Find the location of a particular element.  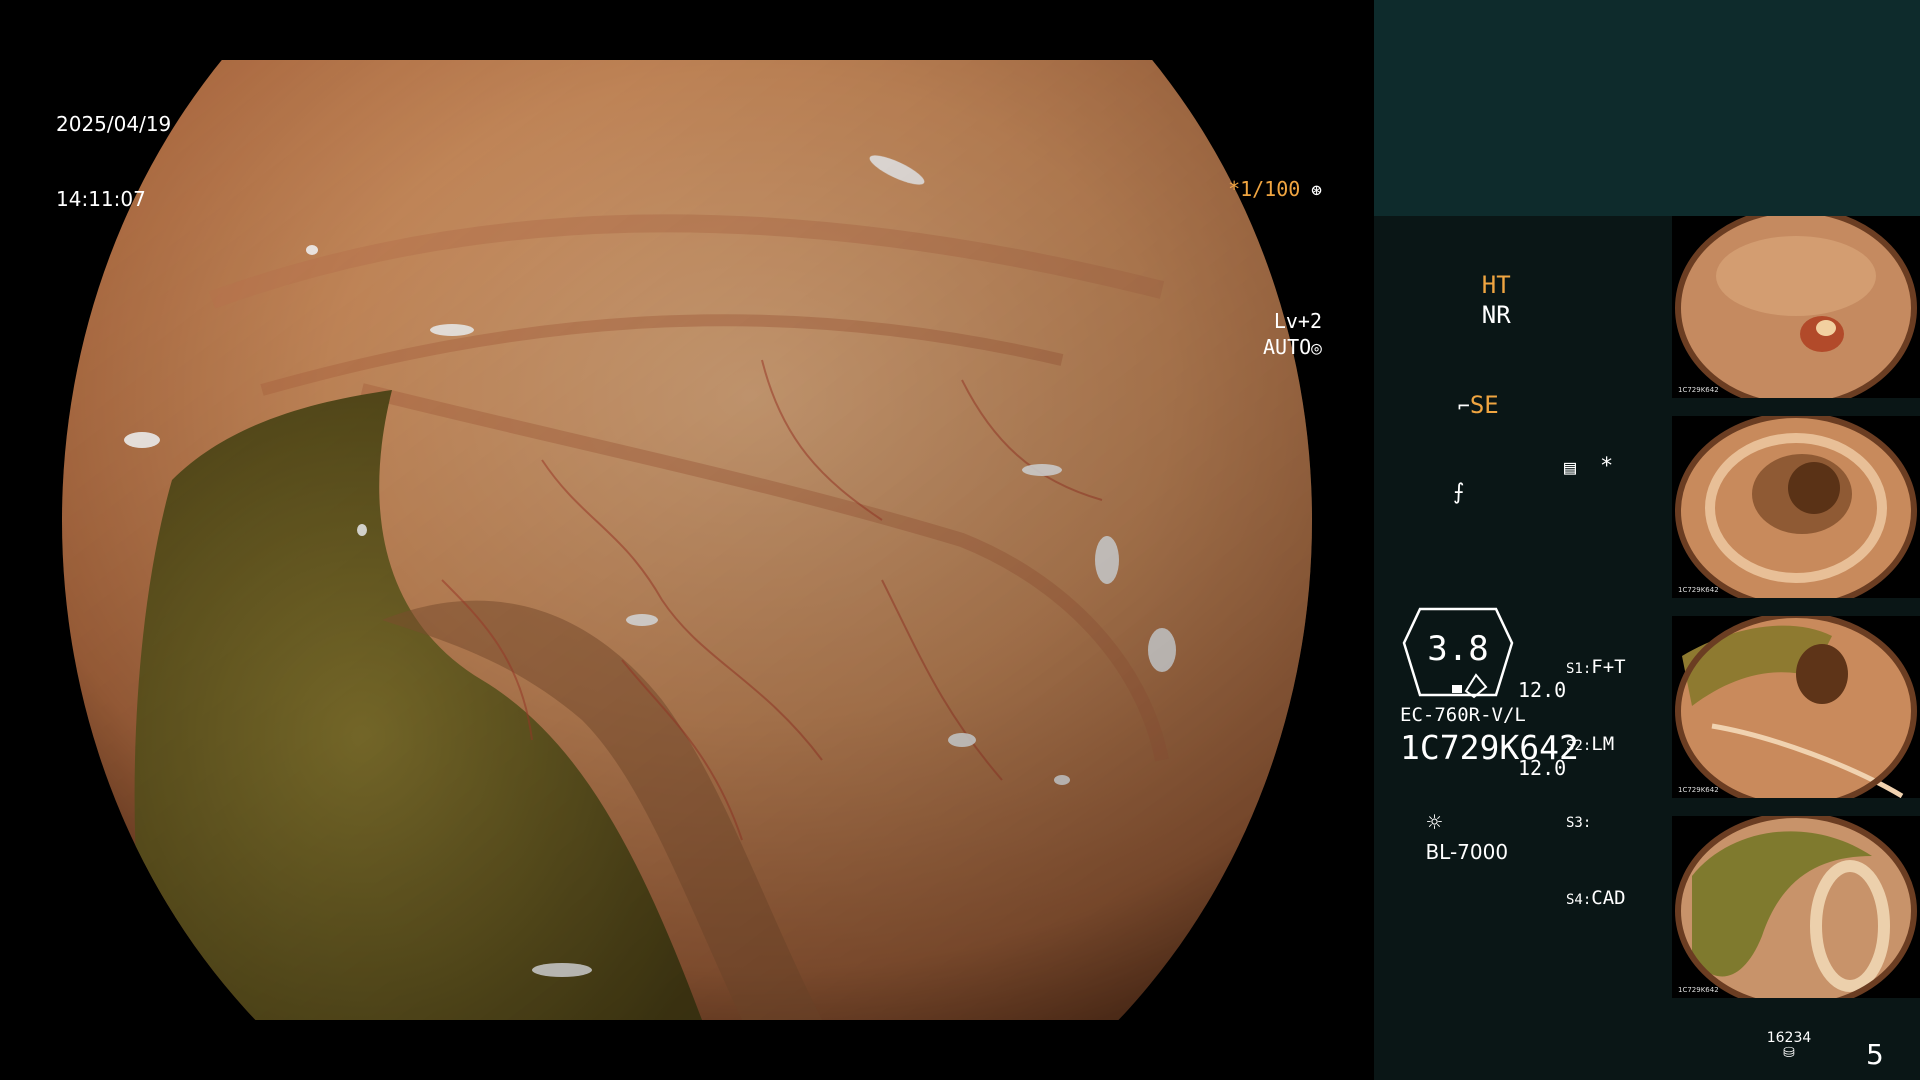

thumbnail-1: 1C729K642 is located at coordinates (1796, 311).